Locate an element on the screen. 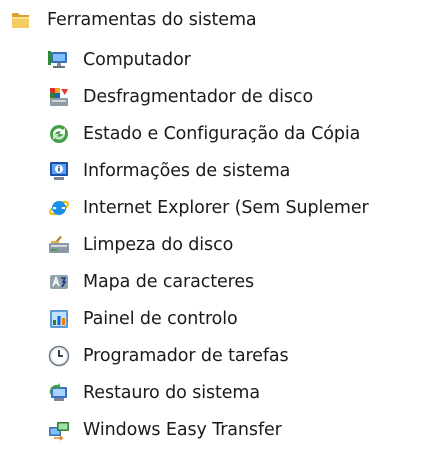 This screenshot has height=457, width=430. folder-icon is located at coordinates (21, 20).